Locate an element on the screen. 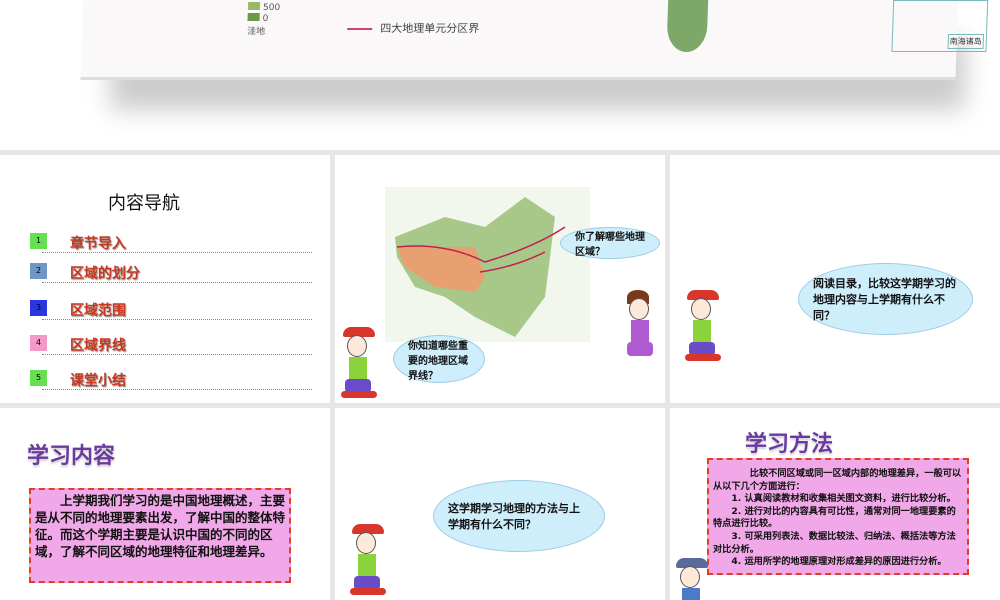 This screenshot has height=600, width=1000. border-legend-label: 四大地理单元分区界 is located at coordinates (430, 28).